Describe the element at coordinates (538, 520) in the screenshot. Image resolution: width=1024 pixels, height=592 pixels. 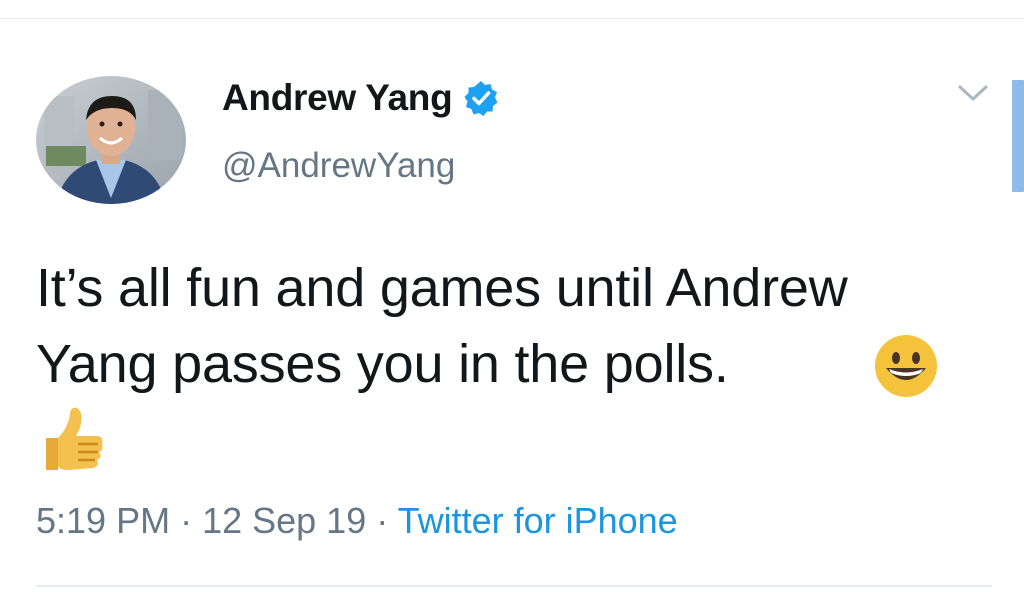
I see `tweet-source-link: Twitter for iPhone` at that location.